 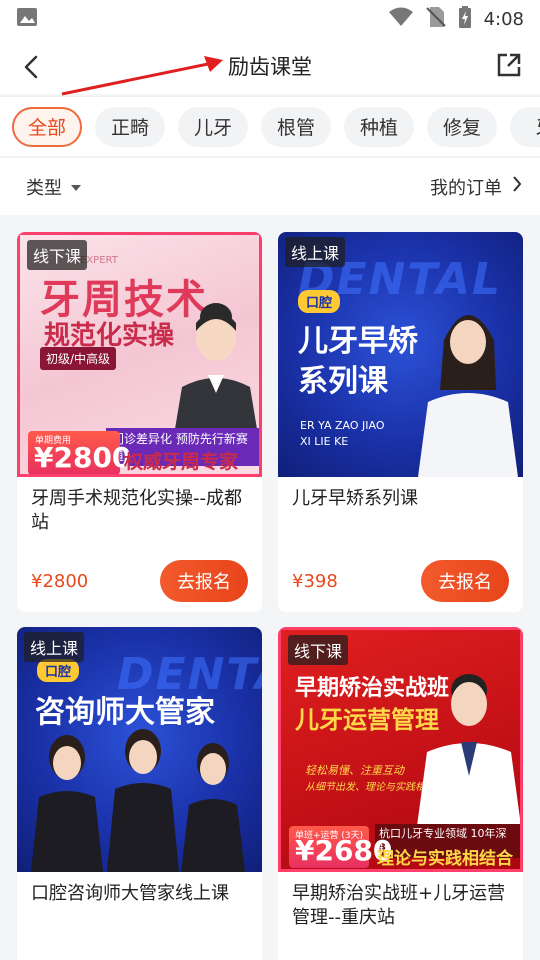 I want to click on consultants-portrait-icon, so click(x=138, y=800).